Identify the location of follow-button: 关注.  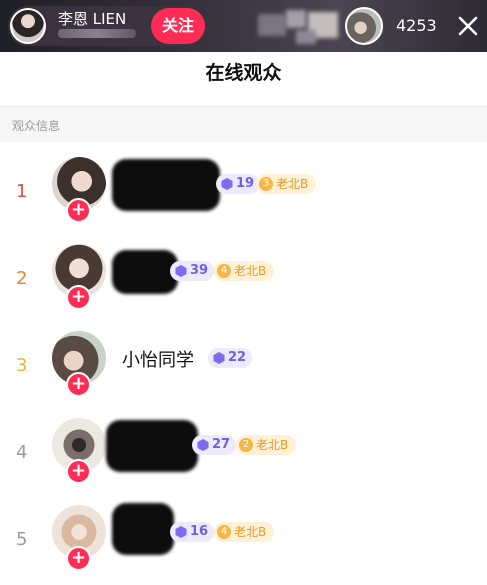
(178, 26).